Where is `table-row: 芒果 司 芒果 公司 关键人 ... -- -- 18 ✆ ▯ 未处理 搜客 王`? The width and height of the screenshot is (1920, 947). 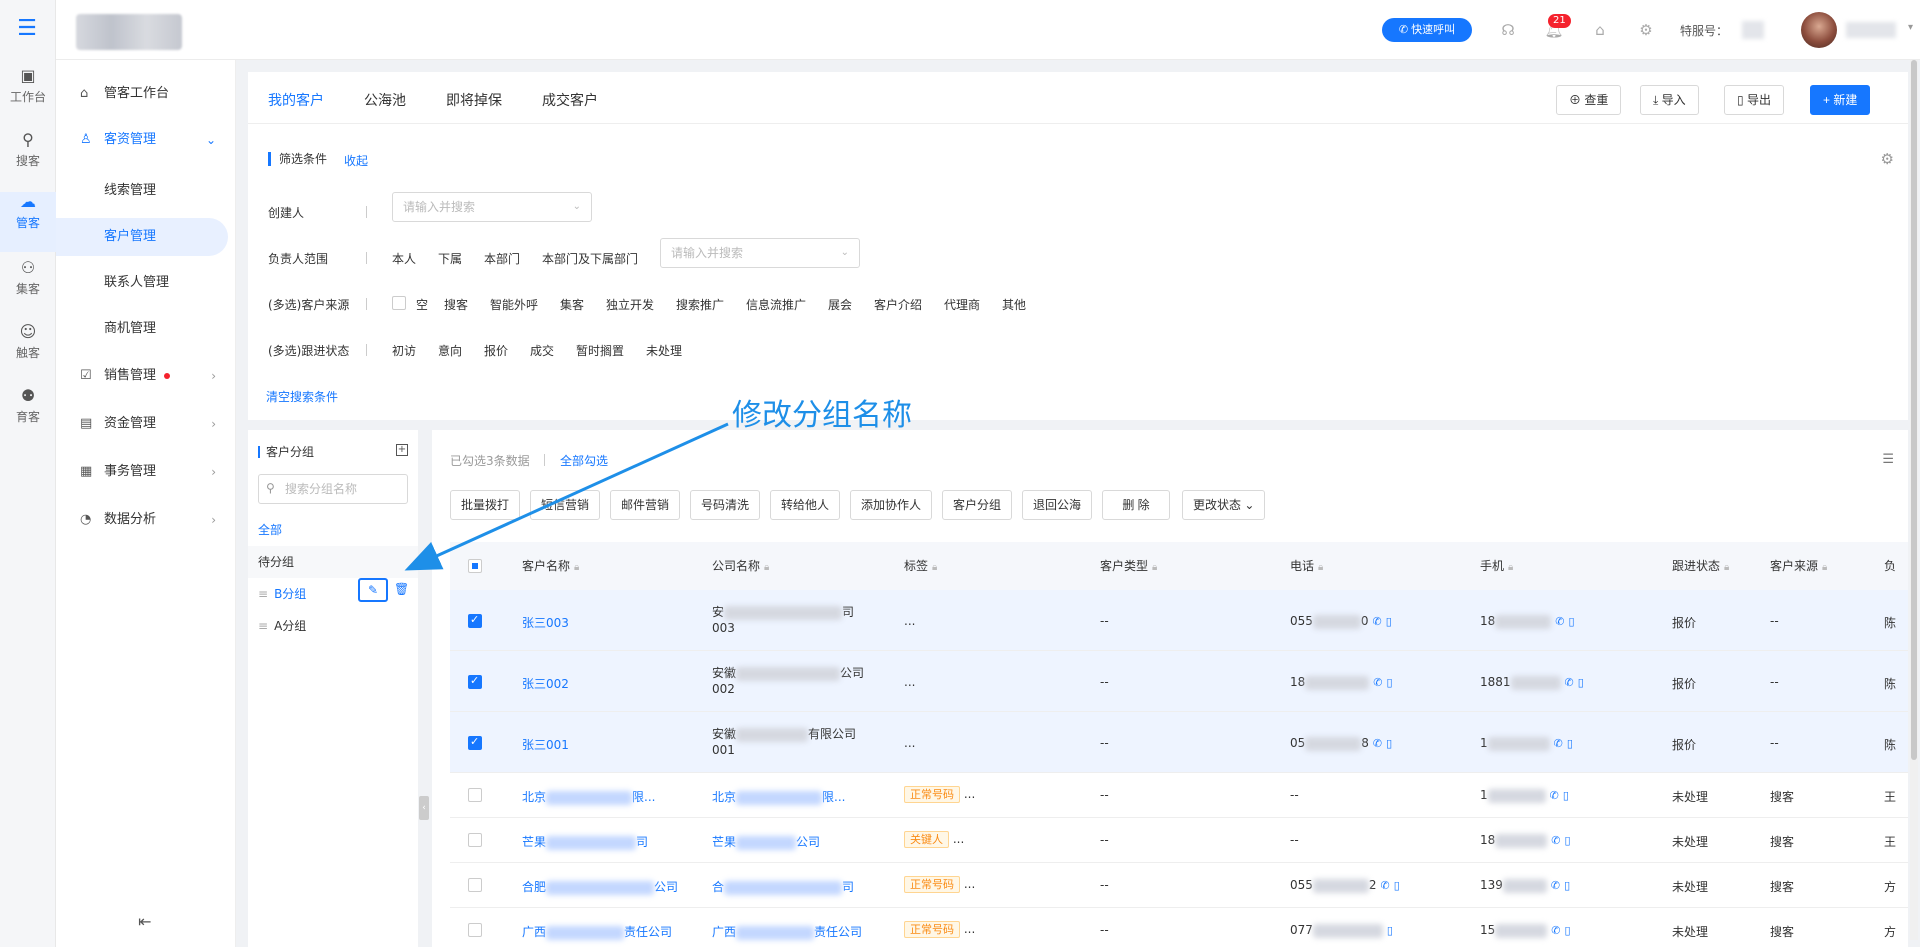 table-row: 芒果 司 芒果 公司 关键人 ... -- -- 18 ✆ ▯ 未处理 搜客 王 is located at coordinates (1179, 840).